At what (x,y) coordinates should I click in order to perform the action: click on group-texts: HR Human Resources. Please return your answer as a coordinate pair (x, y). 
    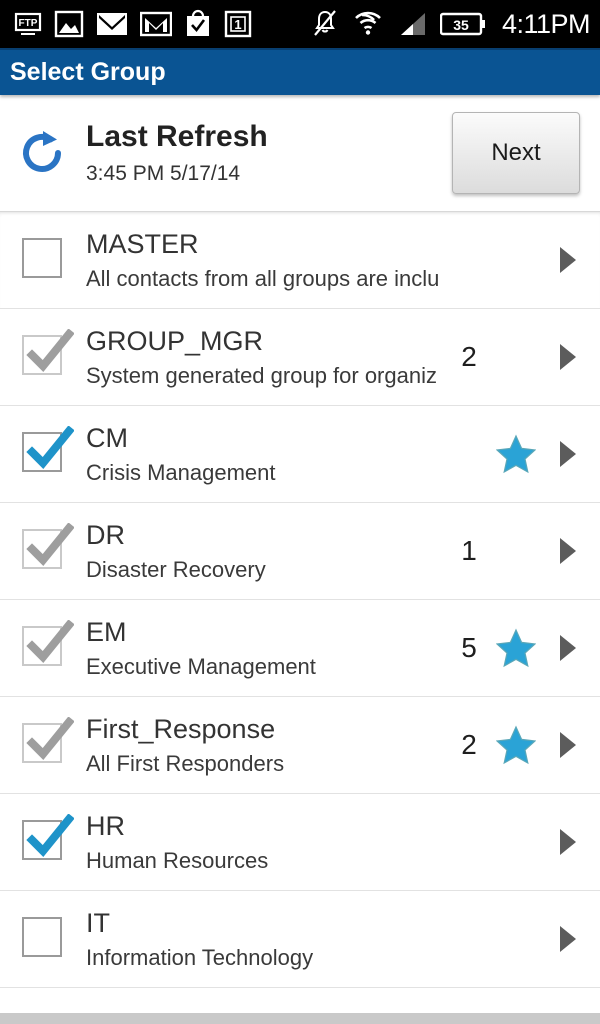
    Looking at the image, I should click on (262, 842).